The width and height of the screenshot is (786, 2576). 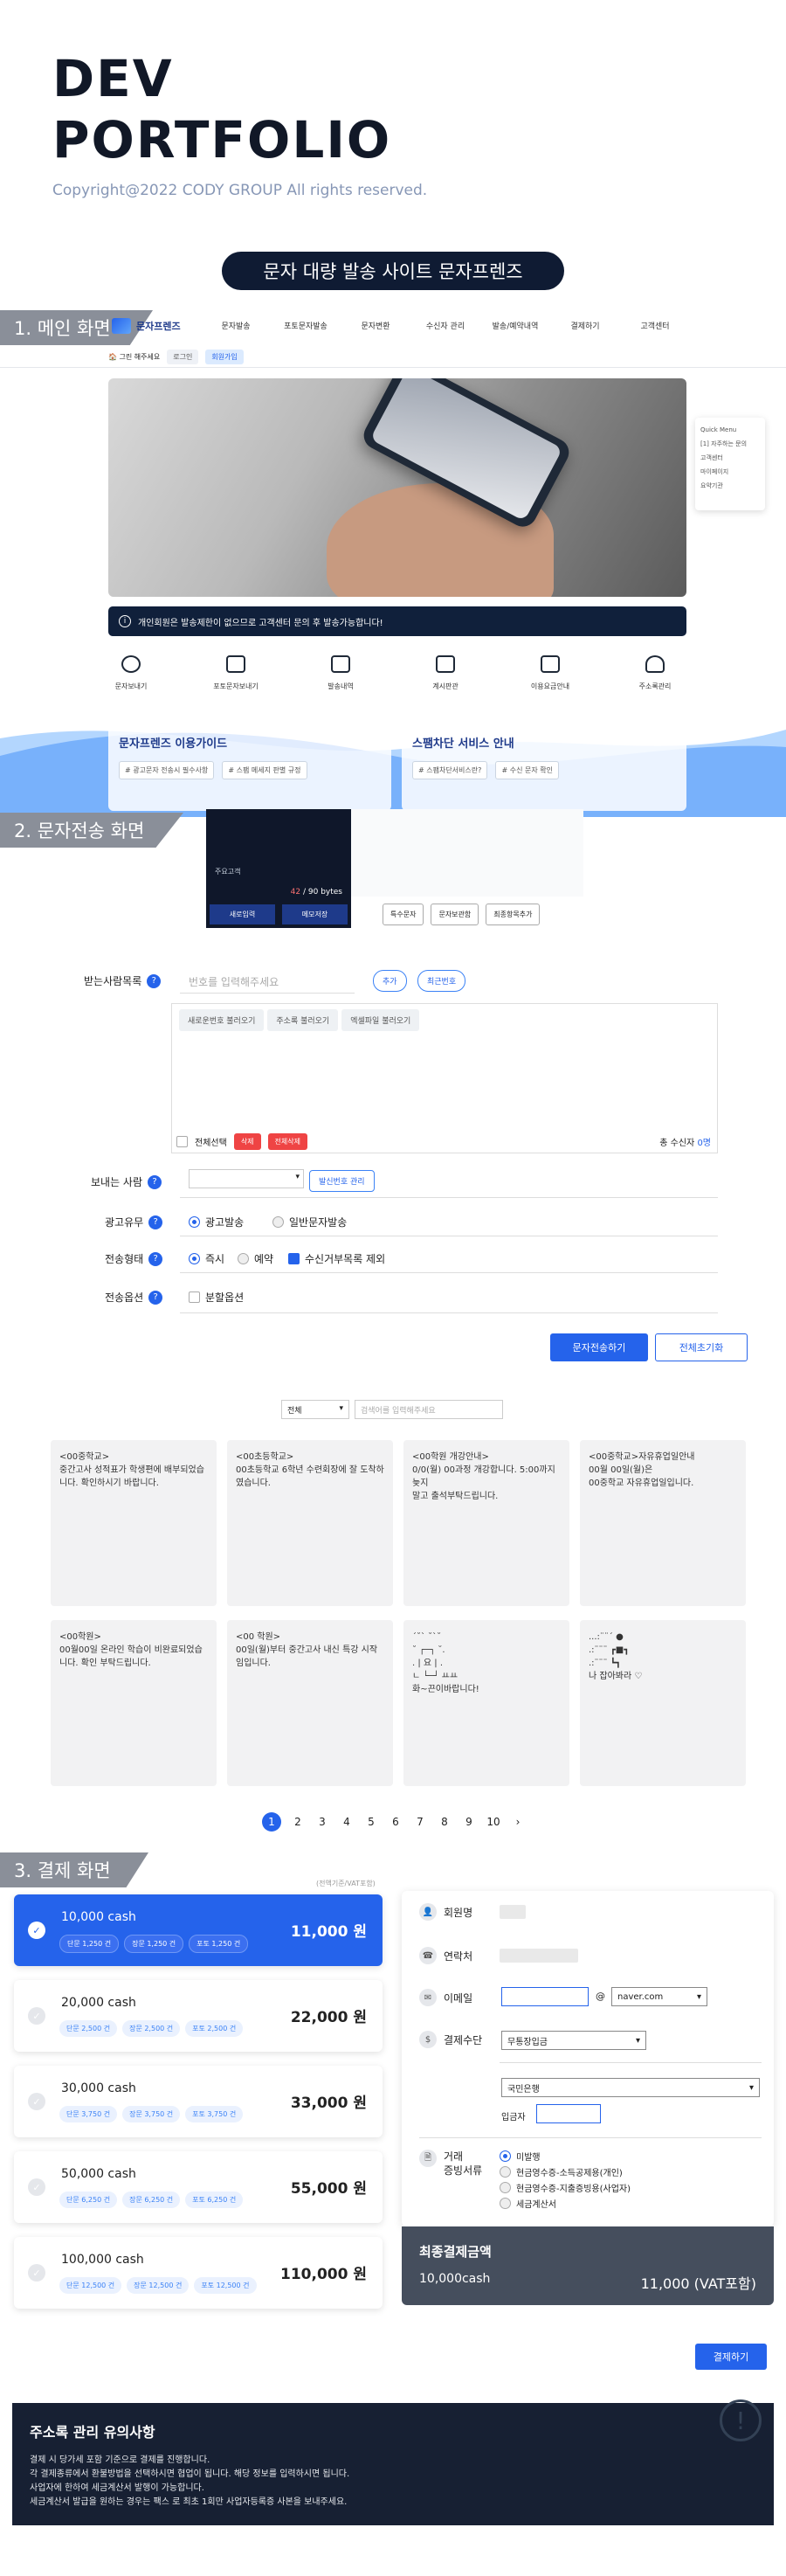 What do you see at coordinates (397, 487) in the screenshot?
I see `hero-image` at bounding box center [397, 487].